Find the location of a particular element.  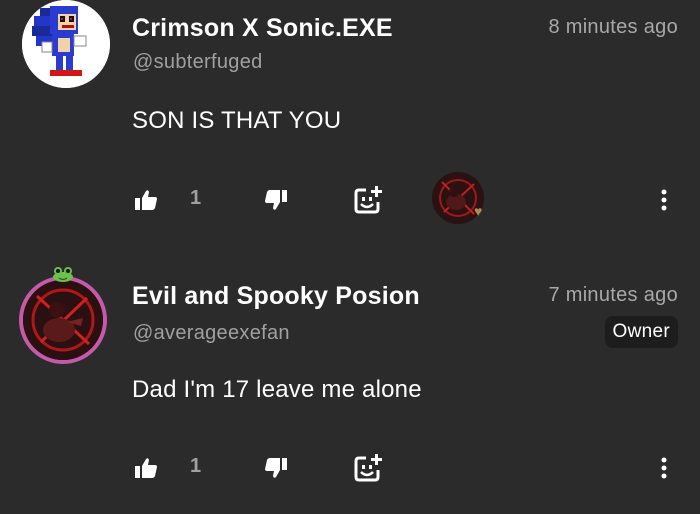

avatar-image is located at coordinates (63, 320).